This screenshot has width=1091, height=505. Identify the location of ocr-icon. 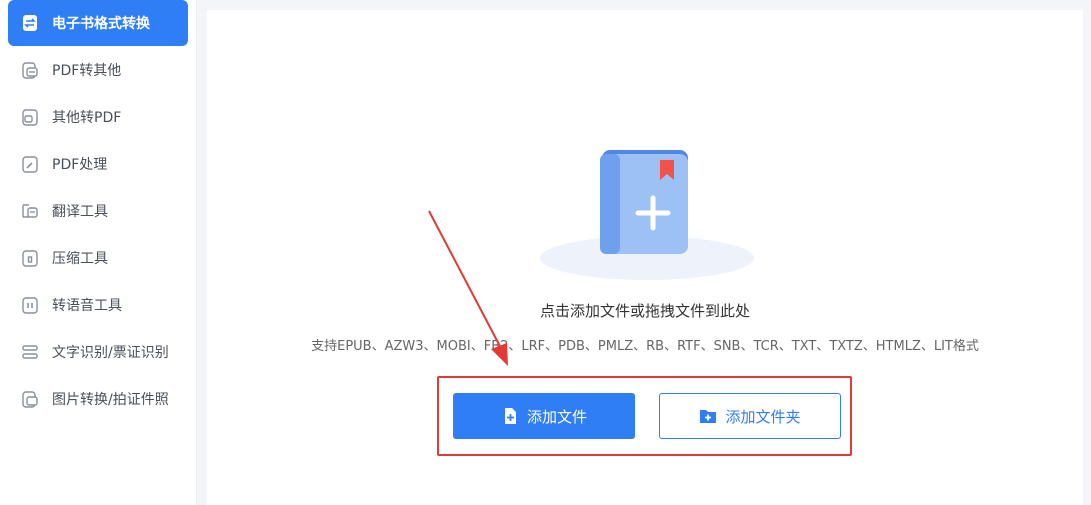
(30, 352).